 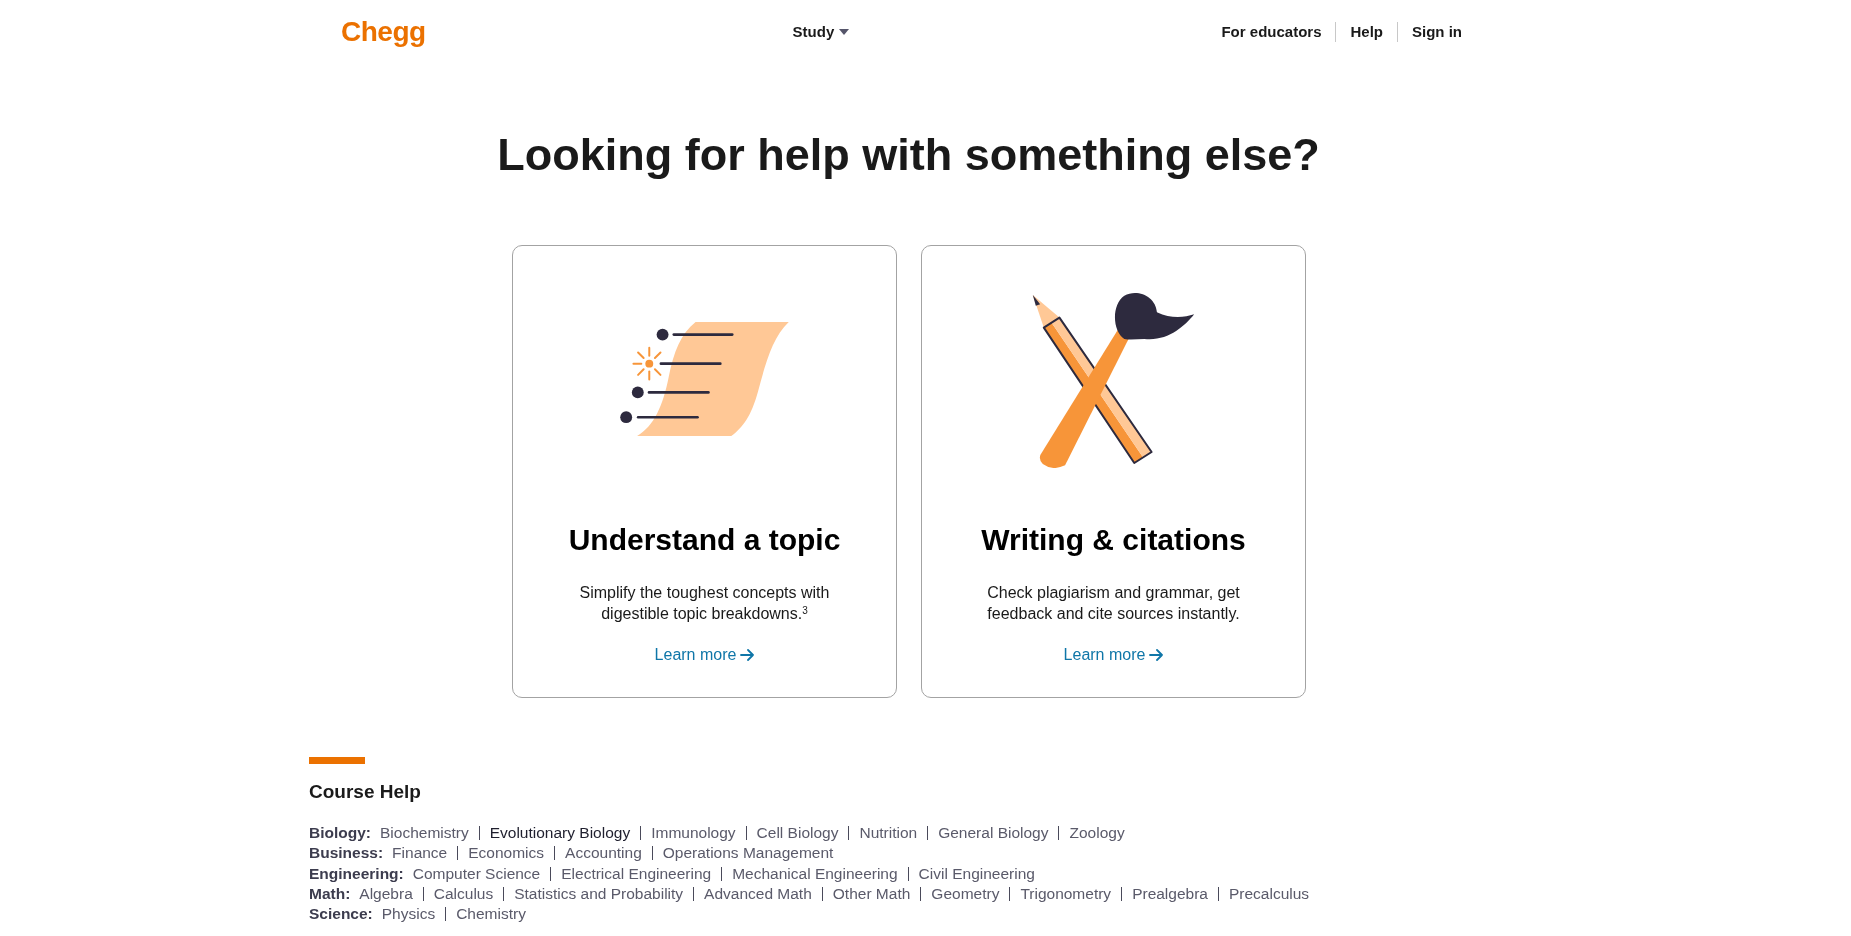 I want to click on subject-link: Mechanical Engineering, so click(x=815, y=873).